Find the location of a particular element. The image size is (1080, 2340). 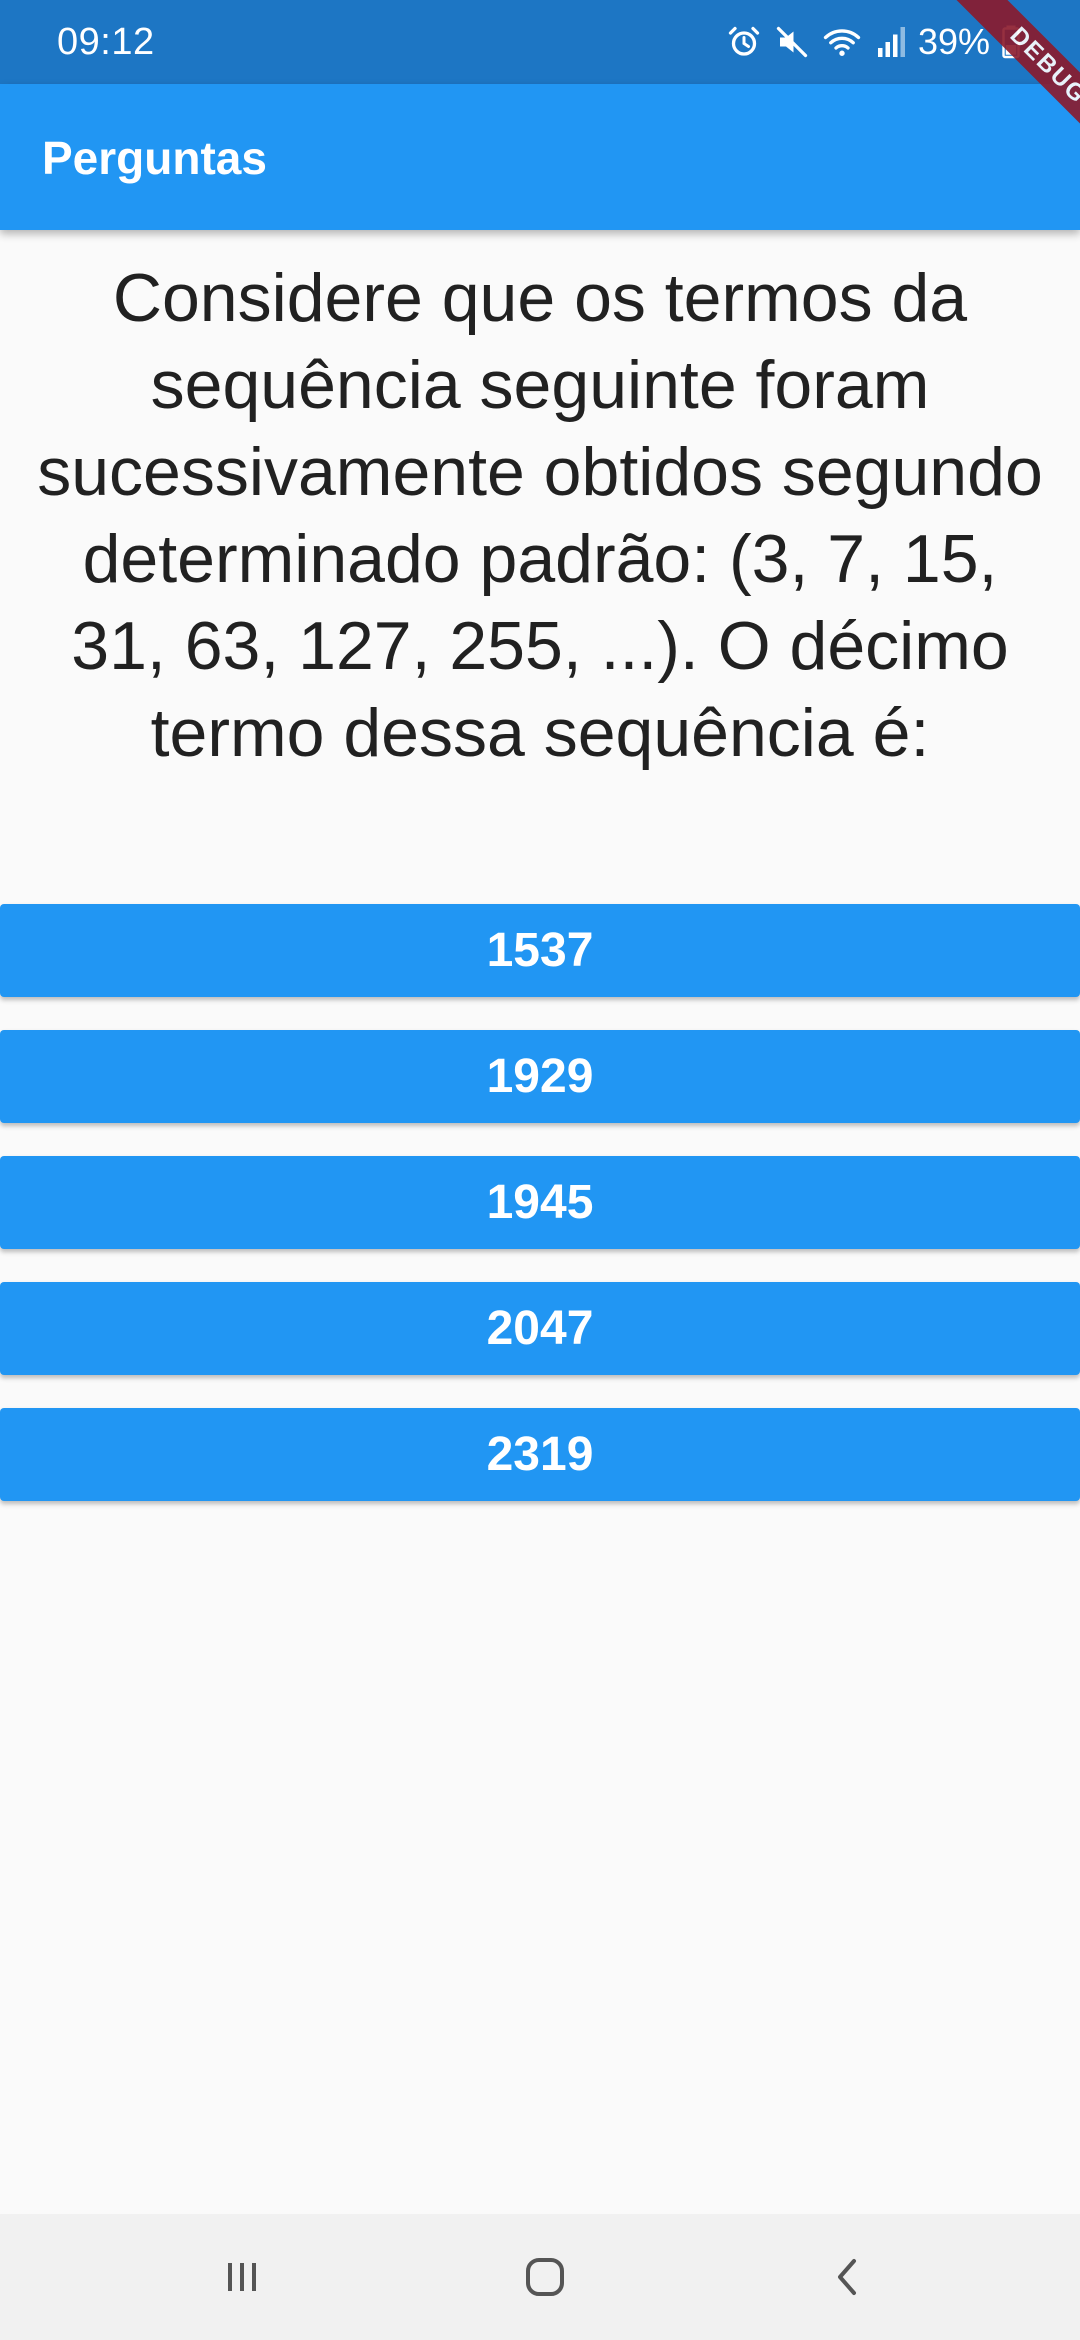

page-title: Perguntas is located at coordinates (154, 158).